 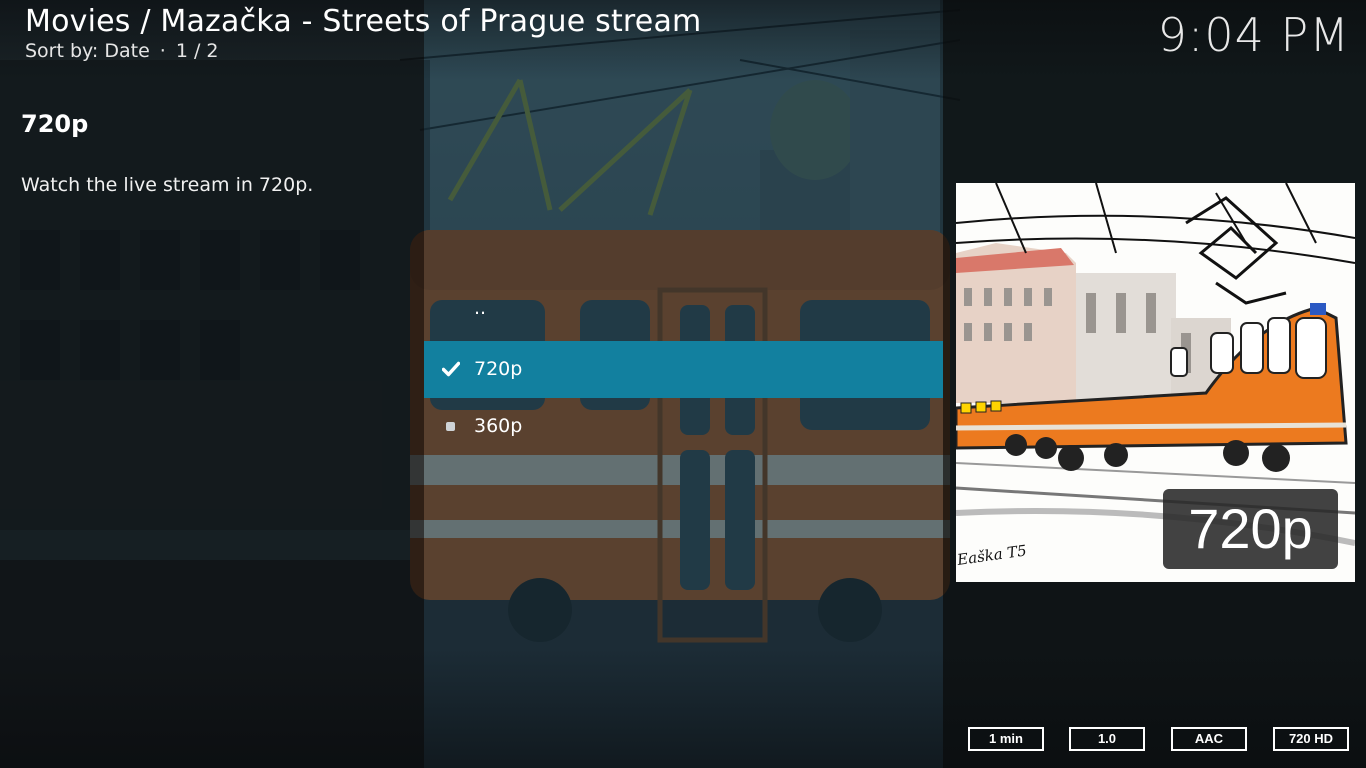 What do you see at coordinates (1006, 739) in the screenshot?
I see `duration-flag: 1 min` at bounding box center [1006, 739].